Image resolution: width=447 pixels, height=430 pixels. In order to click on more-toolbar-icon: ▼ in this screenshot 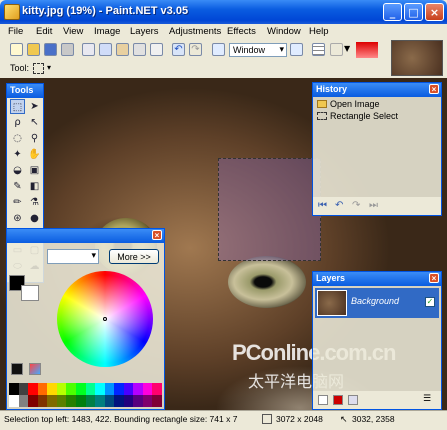, I will do `click(347, 48)`.